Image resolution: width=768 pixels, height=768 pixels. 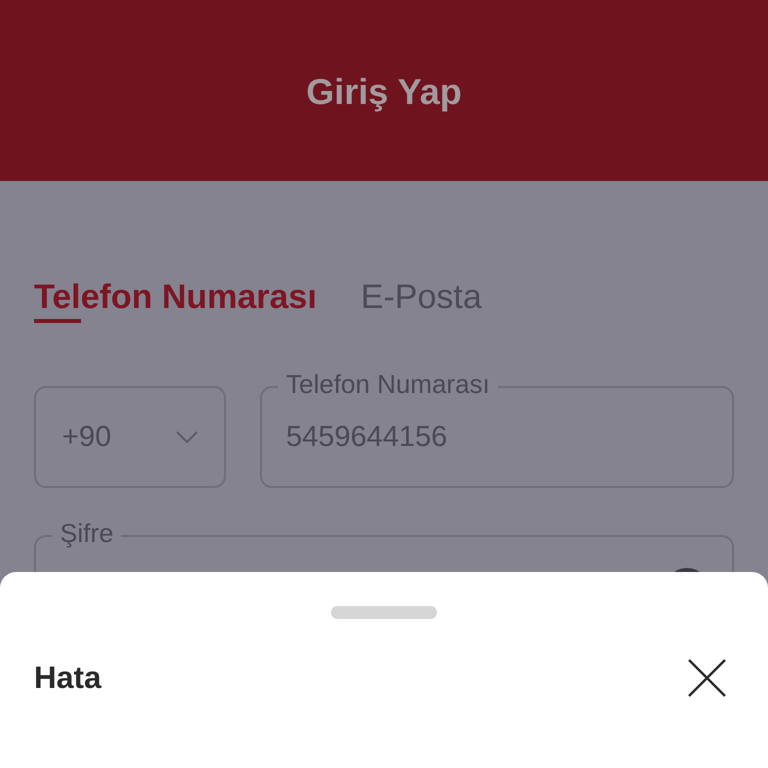 What do you see at coordinates (707, 678) in the screenshot?
I see `close-icon` at bounding box center [707, 678].